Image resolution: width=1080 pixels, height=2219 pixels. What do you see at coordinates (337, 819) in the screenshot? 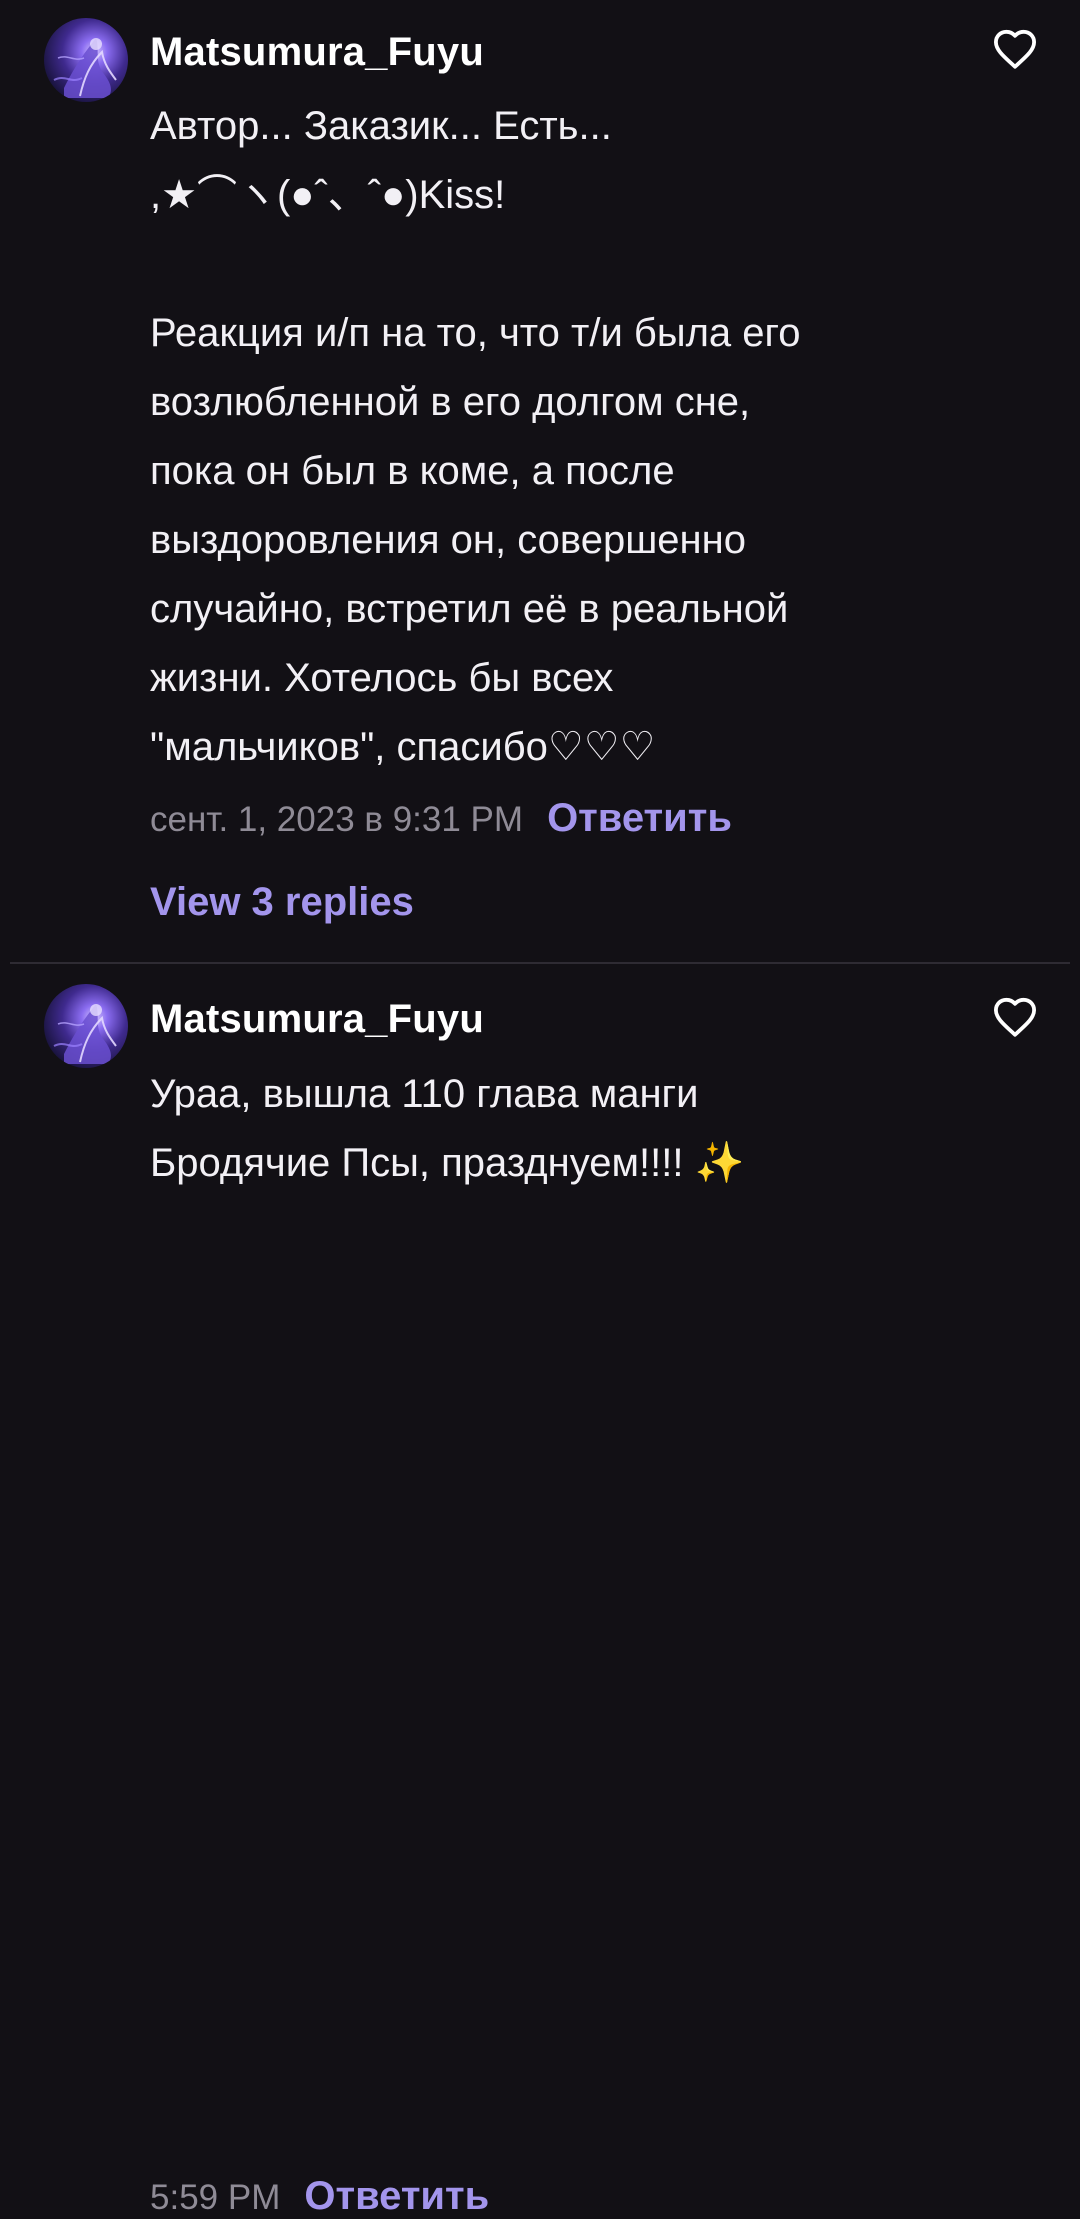
I see `comment-timestamp: сент. 1, 2023 в 9:31 PM` at bounding box center [337, 819].